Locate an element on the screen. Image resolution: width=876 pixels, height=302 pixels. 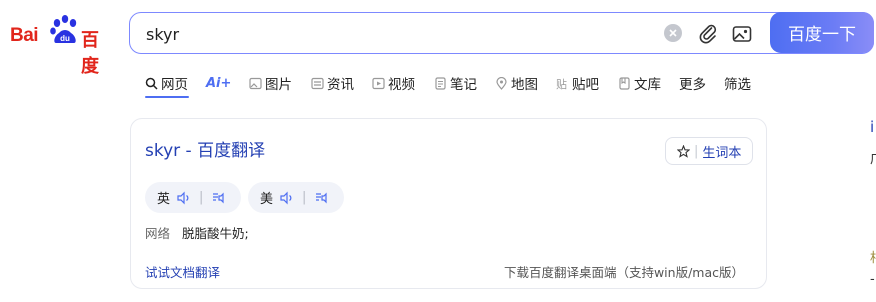
search-box: 百度一下 is located at coordinates (501, 33).